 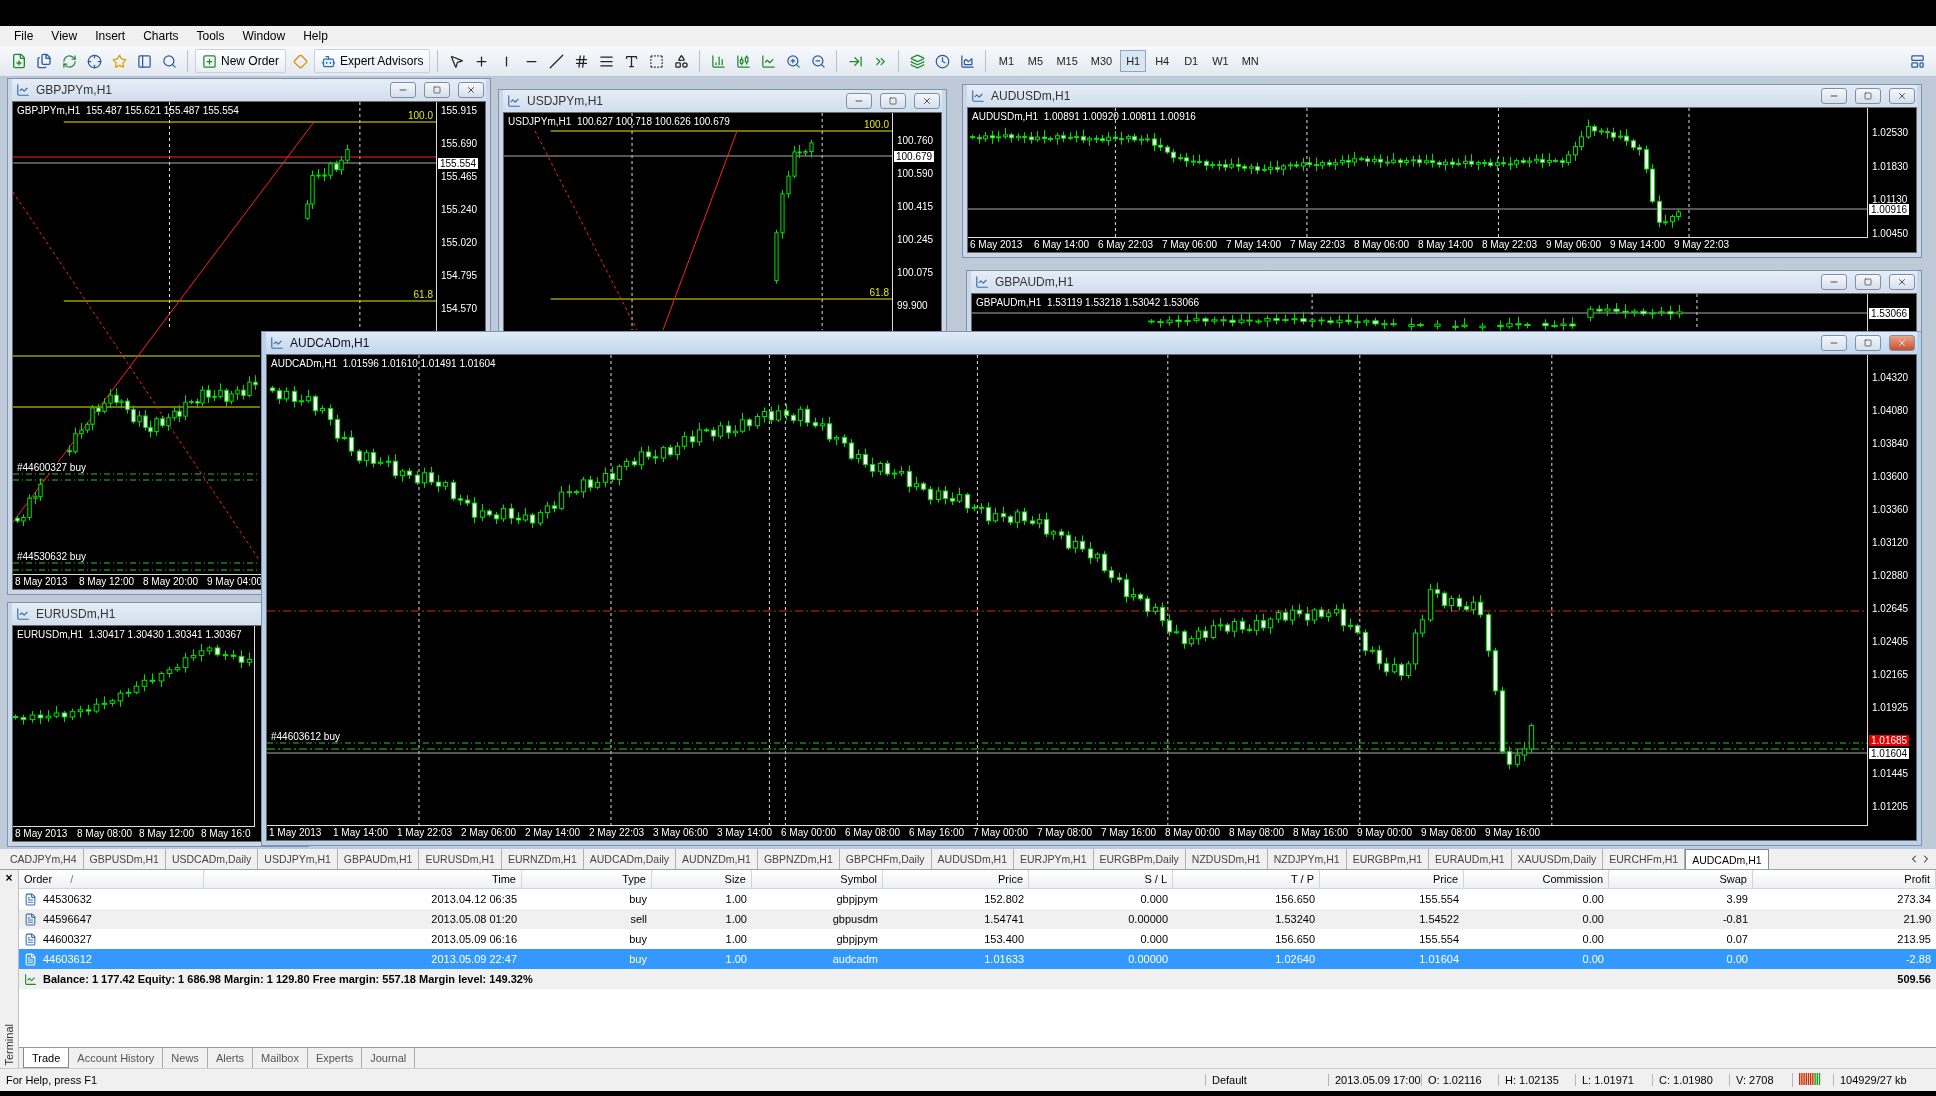 I want to click on chart-tab: EURJPYm,H1, so click(x=1054, y=859).